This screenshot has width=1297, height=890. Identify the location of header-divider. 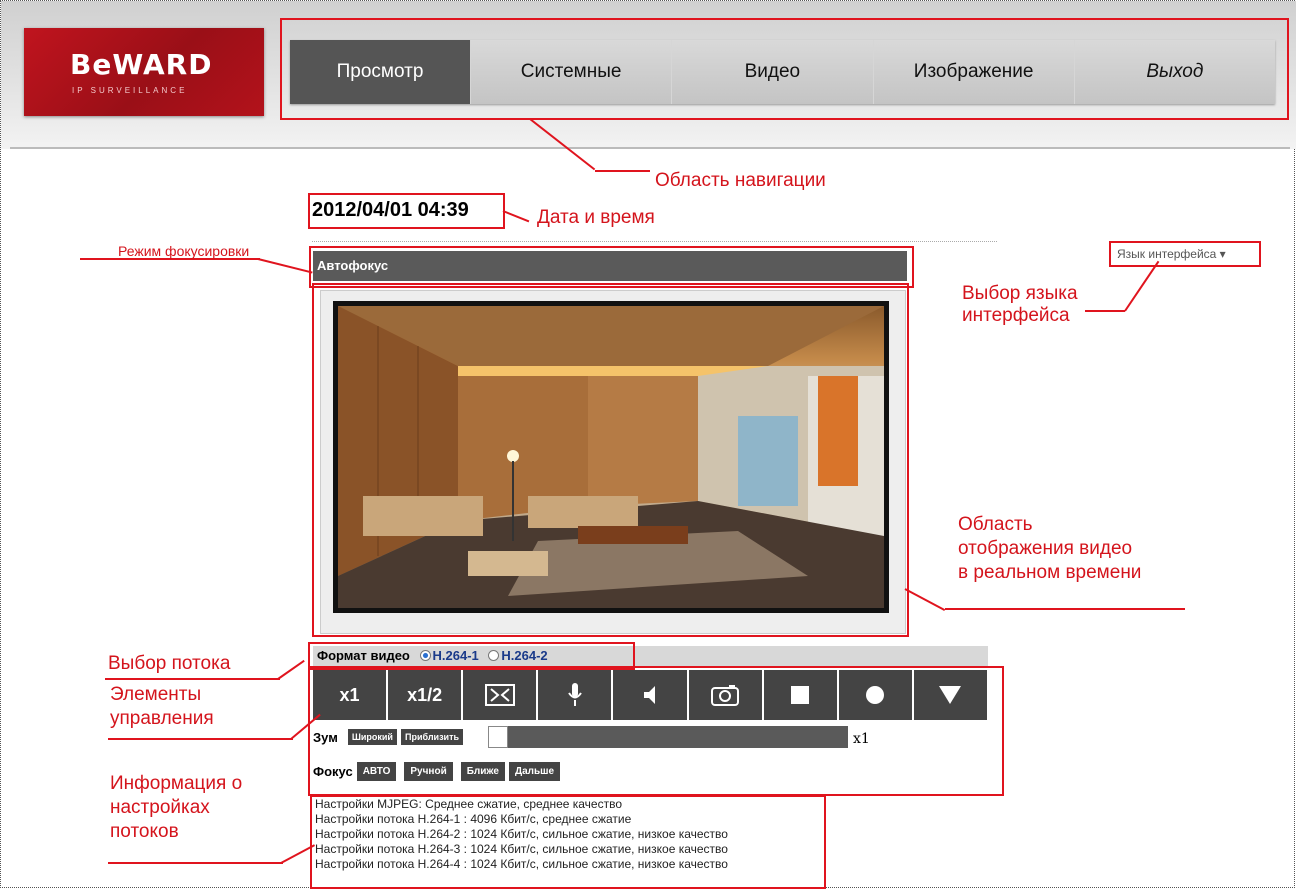
(650, 148).